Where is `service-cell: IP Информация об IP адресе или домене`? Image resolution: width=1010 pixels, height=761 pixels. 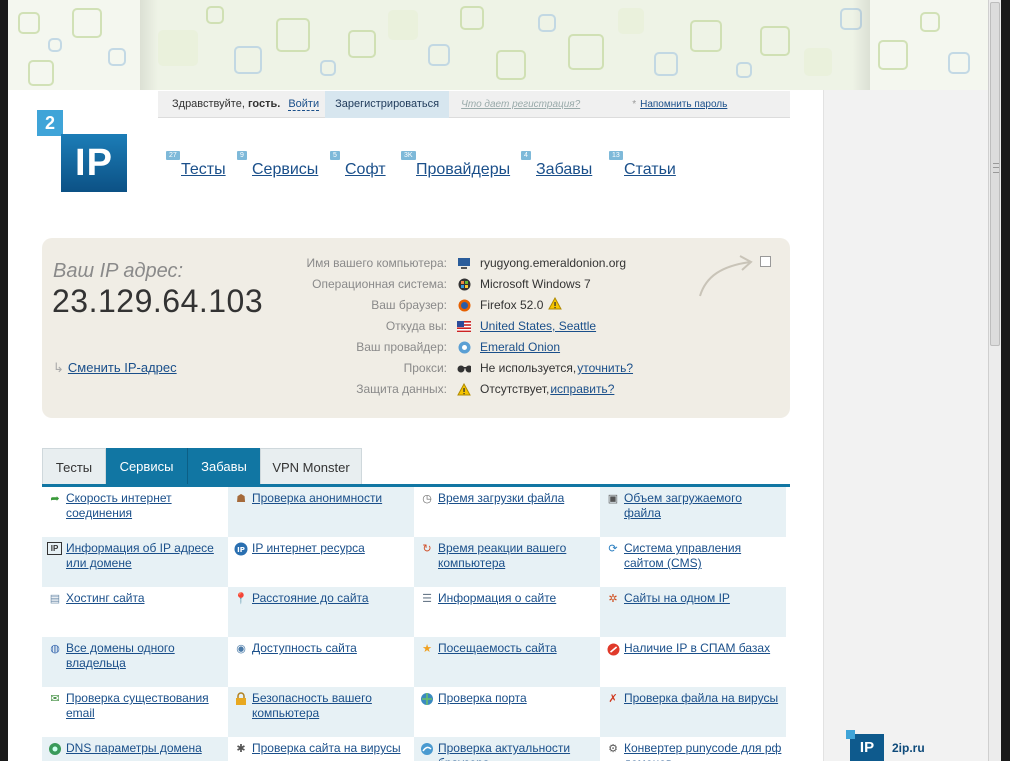
service-cell: IP Информация об IP адресе или домене is located at coordinates (135, 562).